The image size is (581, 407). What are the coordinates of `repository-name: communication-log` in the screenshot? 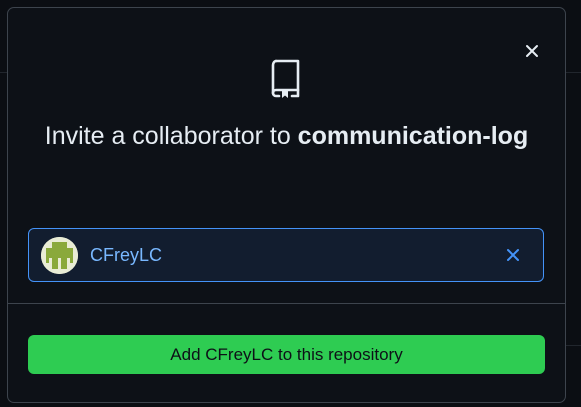 It's located at (413, 136).